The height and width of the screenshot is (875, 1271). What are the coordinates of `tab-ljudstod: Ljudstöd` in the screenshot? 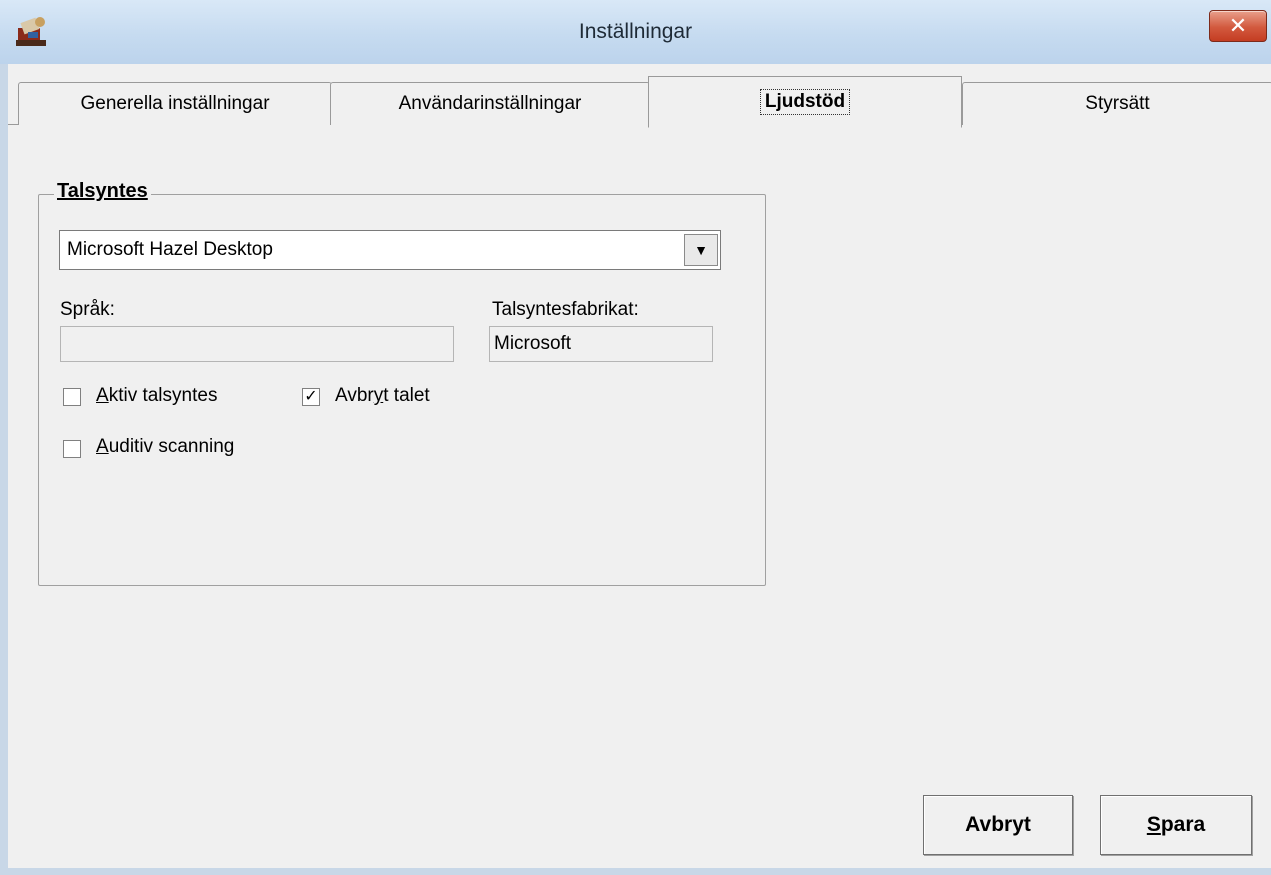 It's located at (805, 102).